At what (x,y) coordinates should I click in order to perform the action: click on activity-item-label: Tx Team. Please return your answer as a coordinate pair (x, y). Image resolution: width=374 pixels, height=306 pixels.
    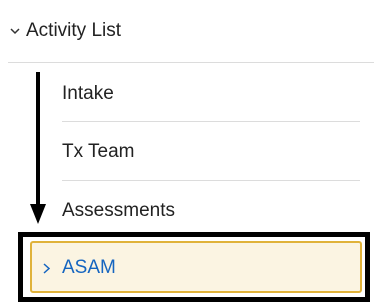
    Looking at the image, I should click on (98, 151).